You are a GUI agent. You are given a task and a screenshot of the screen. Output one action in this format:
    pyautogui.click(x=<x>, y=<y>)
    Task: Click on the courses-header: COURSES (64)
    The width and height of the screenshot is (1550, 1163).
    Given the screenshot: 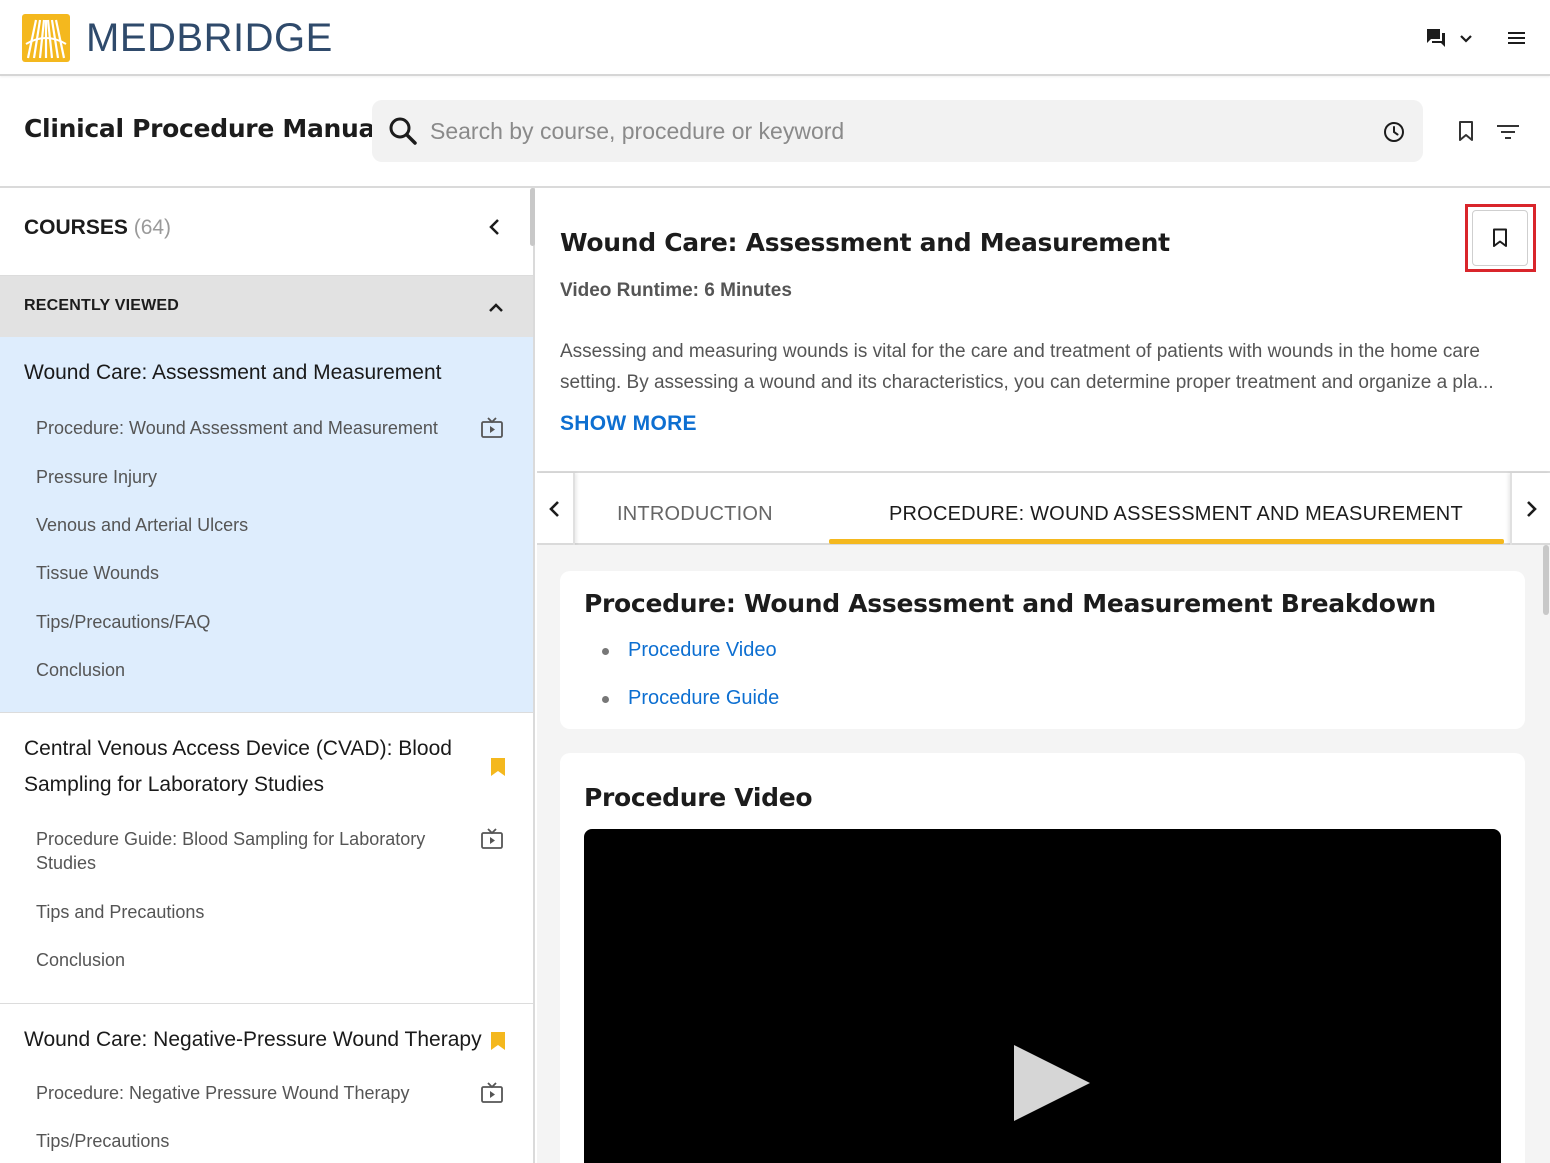 What is the action you would take?
    pyautogui.click(x=266, y=232)
    